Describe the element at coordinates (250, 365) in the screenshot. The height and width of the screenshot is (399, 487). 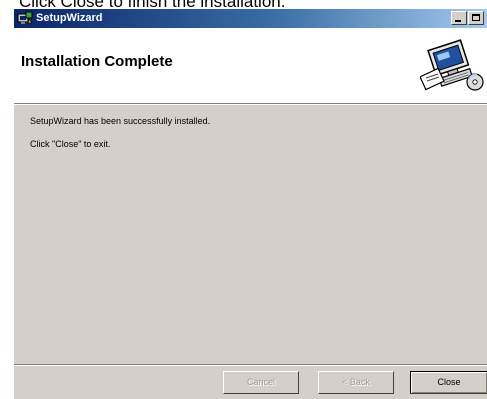
I see `footer-separator-highlight` at that location.